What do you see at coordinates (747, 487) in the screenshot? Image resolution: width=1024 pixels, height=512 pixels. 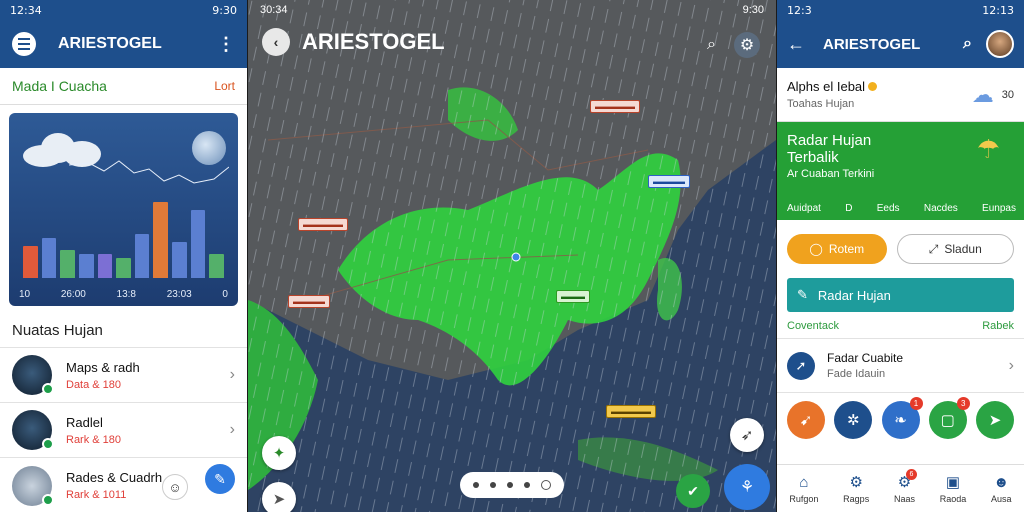 I see `layers-fab-button: ⚘` at bounding box center [747, 487].